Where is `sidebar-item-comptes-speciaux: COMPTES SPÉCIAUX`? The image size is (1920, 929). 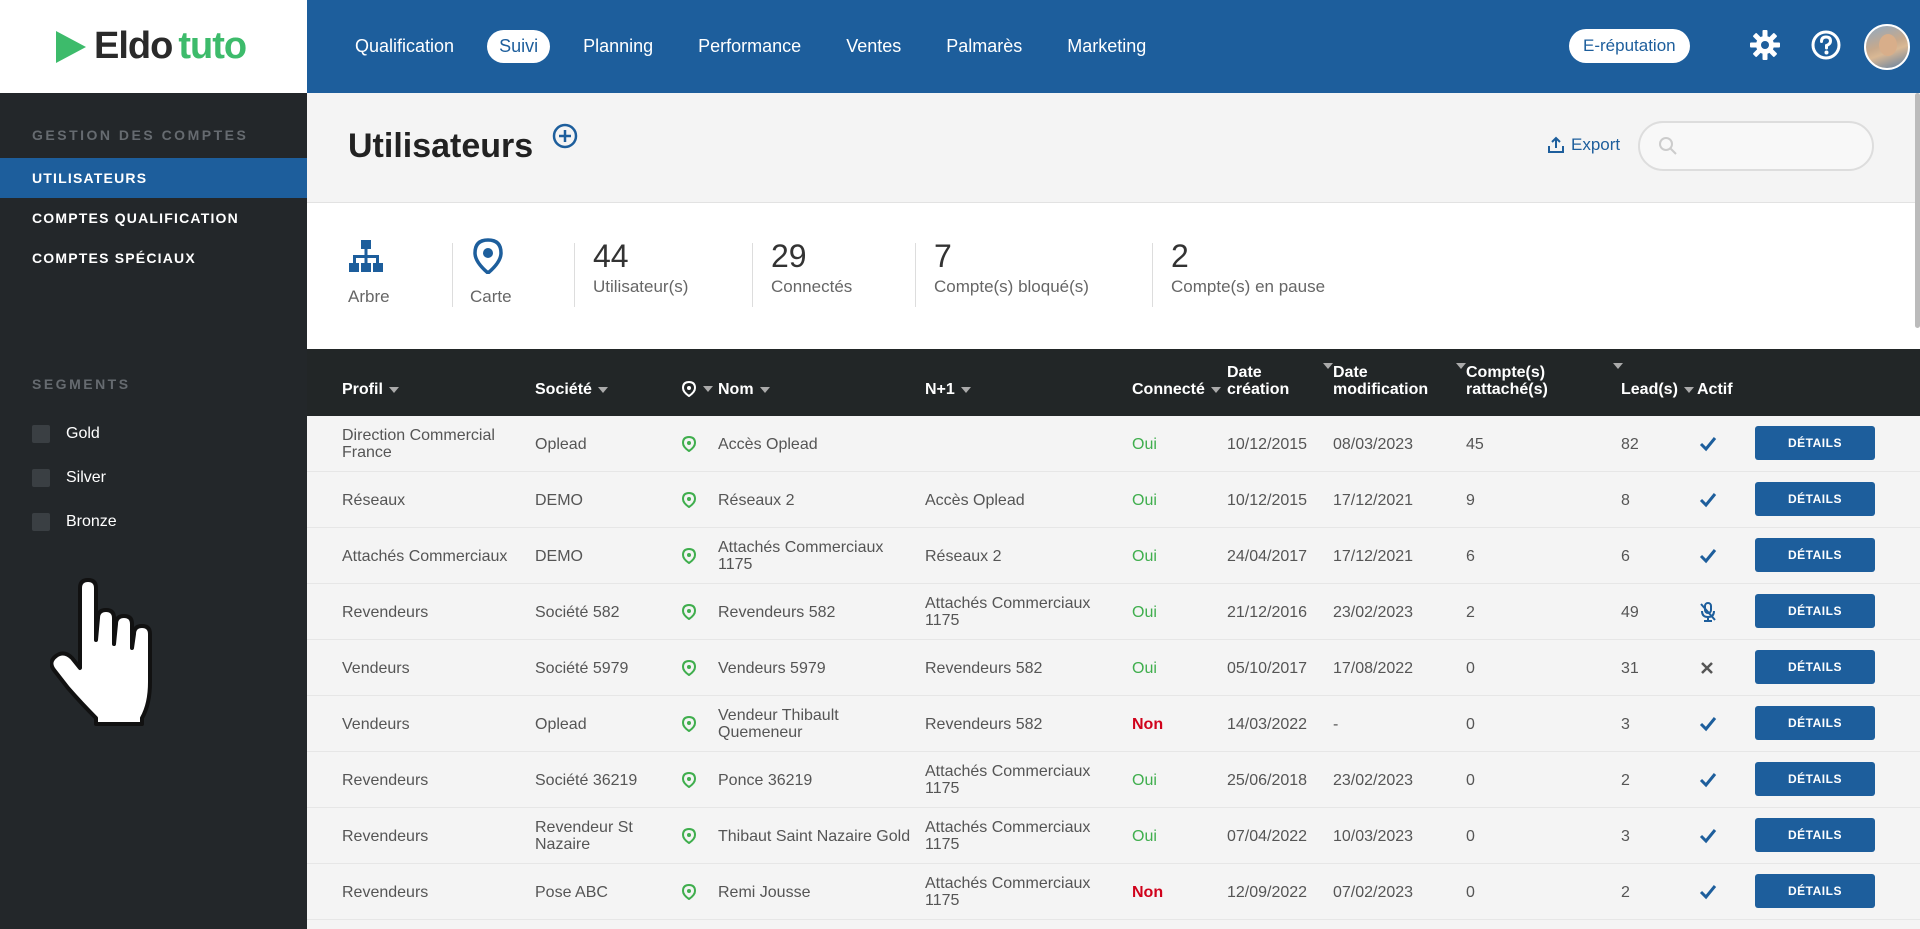 sidebar-item-comptes-speciaux: COMPTES SPÉCIAUX is located at coordinates (153, 258).